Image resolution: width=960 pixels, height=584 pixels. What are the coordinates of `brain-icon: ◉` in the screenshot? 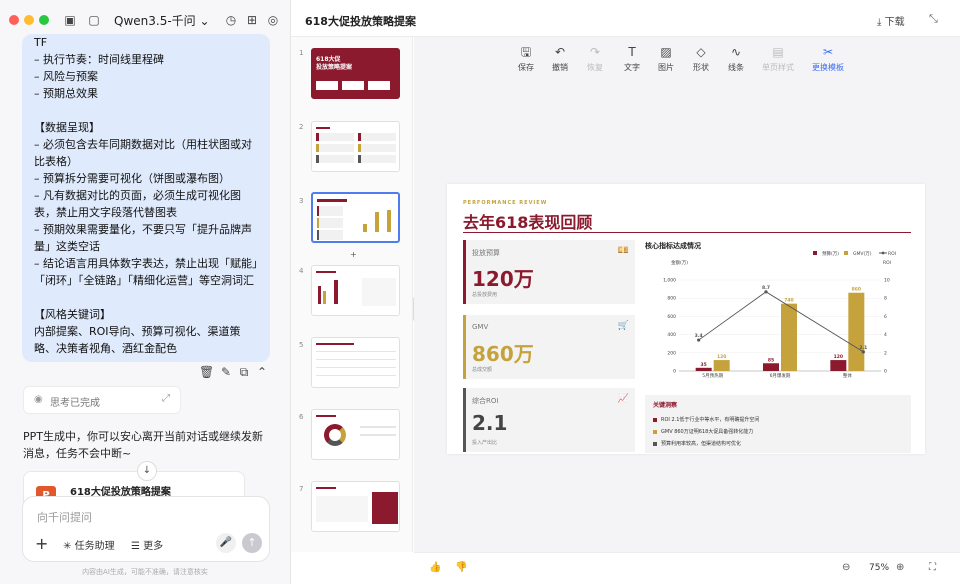 It's located at (38, 399).